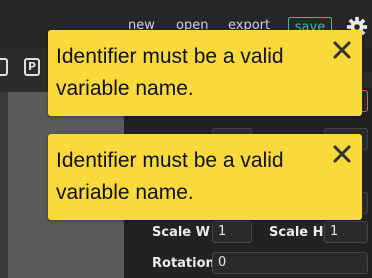 This screenshot has width=372, height=278. Describe the element at coordinates (346, 232) in the screenshot. I see `scale-h-field: 1` at that location.